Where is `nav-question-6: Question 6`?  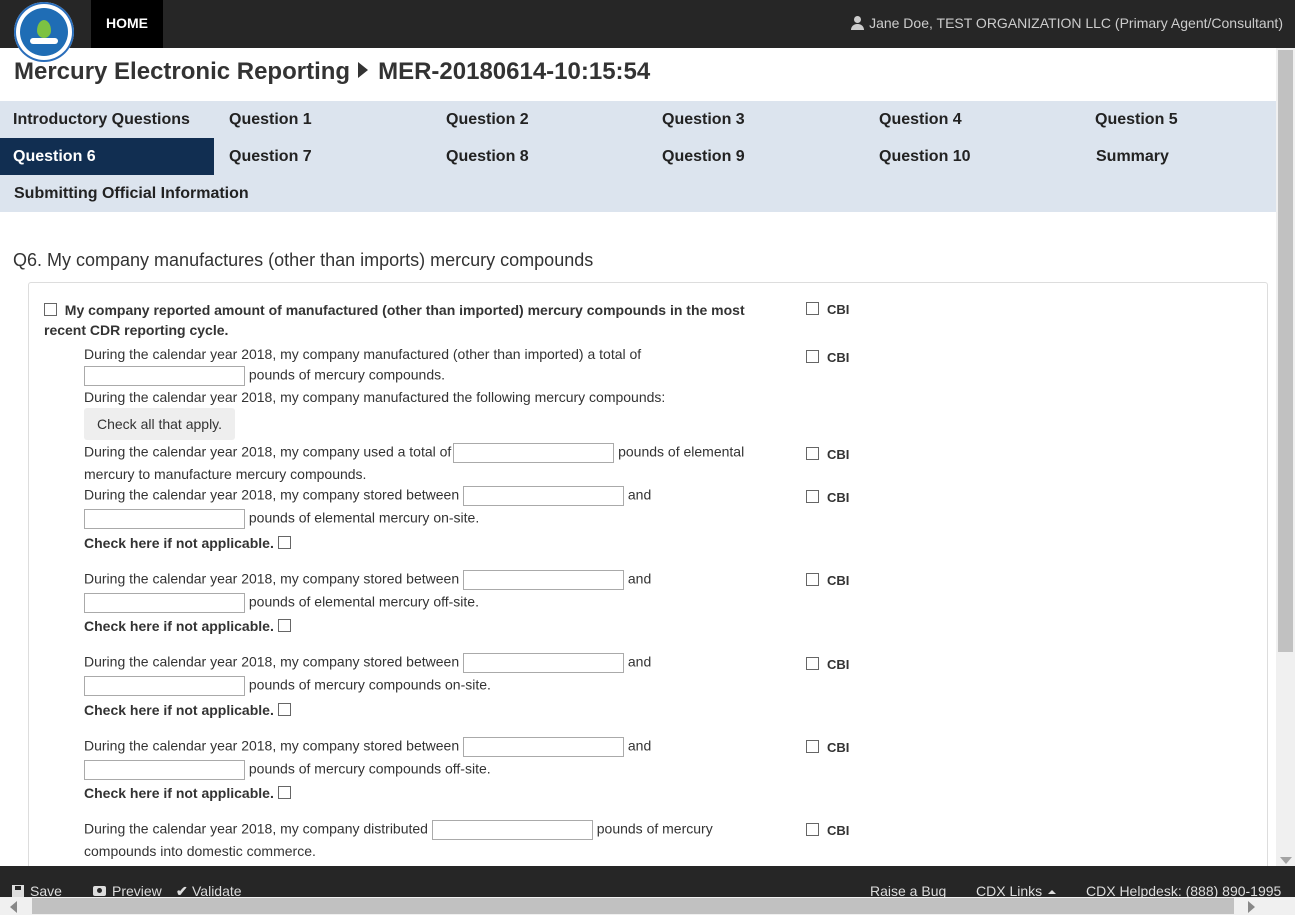 nav-question-6: Question 6 is located at coordinates (107, 156).